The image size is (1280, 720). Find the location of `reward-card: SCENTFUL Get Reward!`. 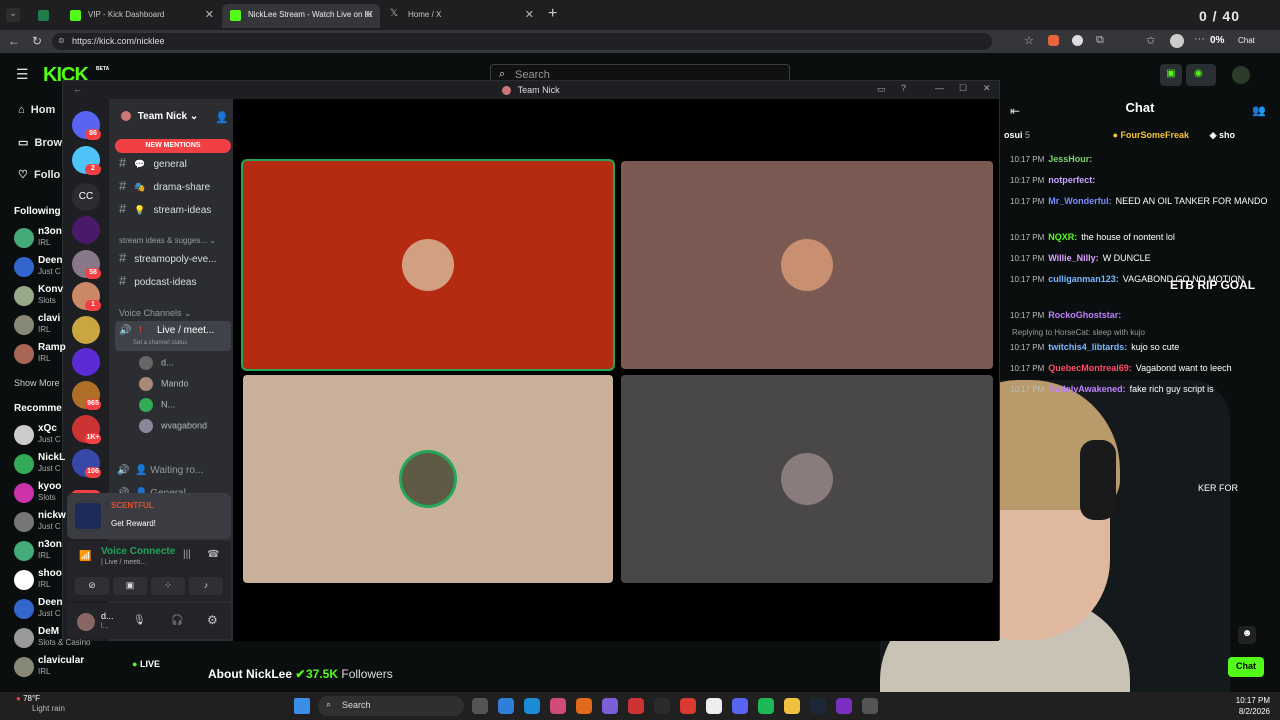

reward-card: SCENTFUL Get Reward! is located at coordinates (149, 516).